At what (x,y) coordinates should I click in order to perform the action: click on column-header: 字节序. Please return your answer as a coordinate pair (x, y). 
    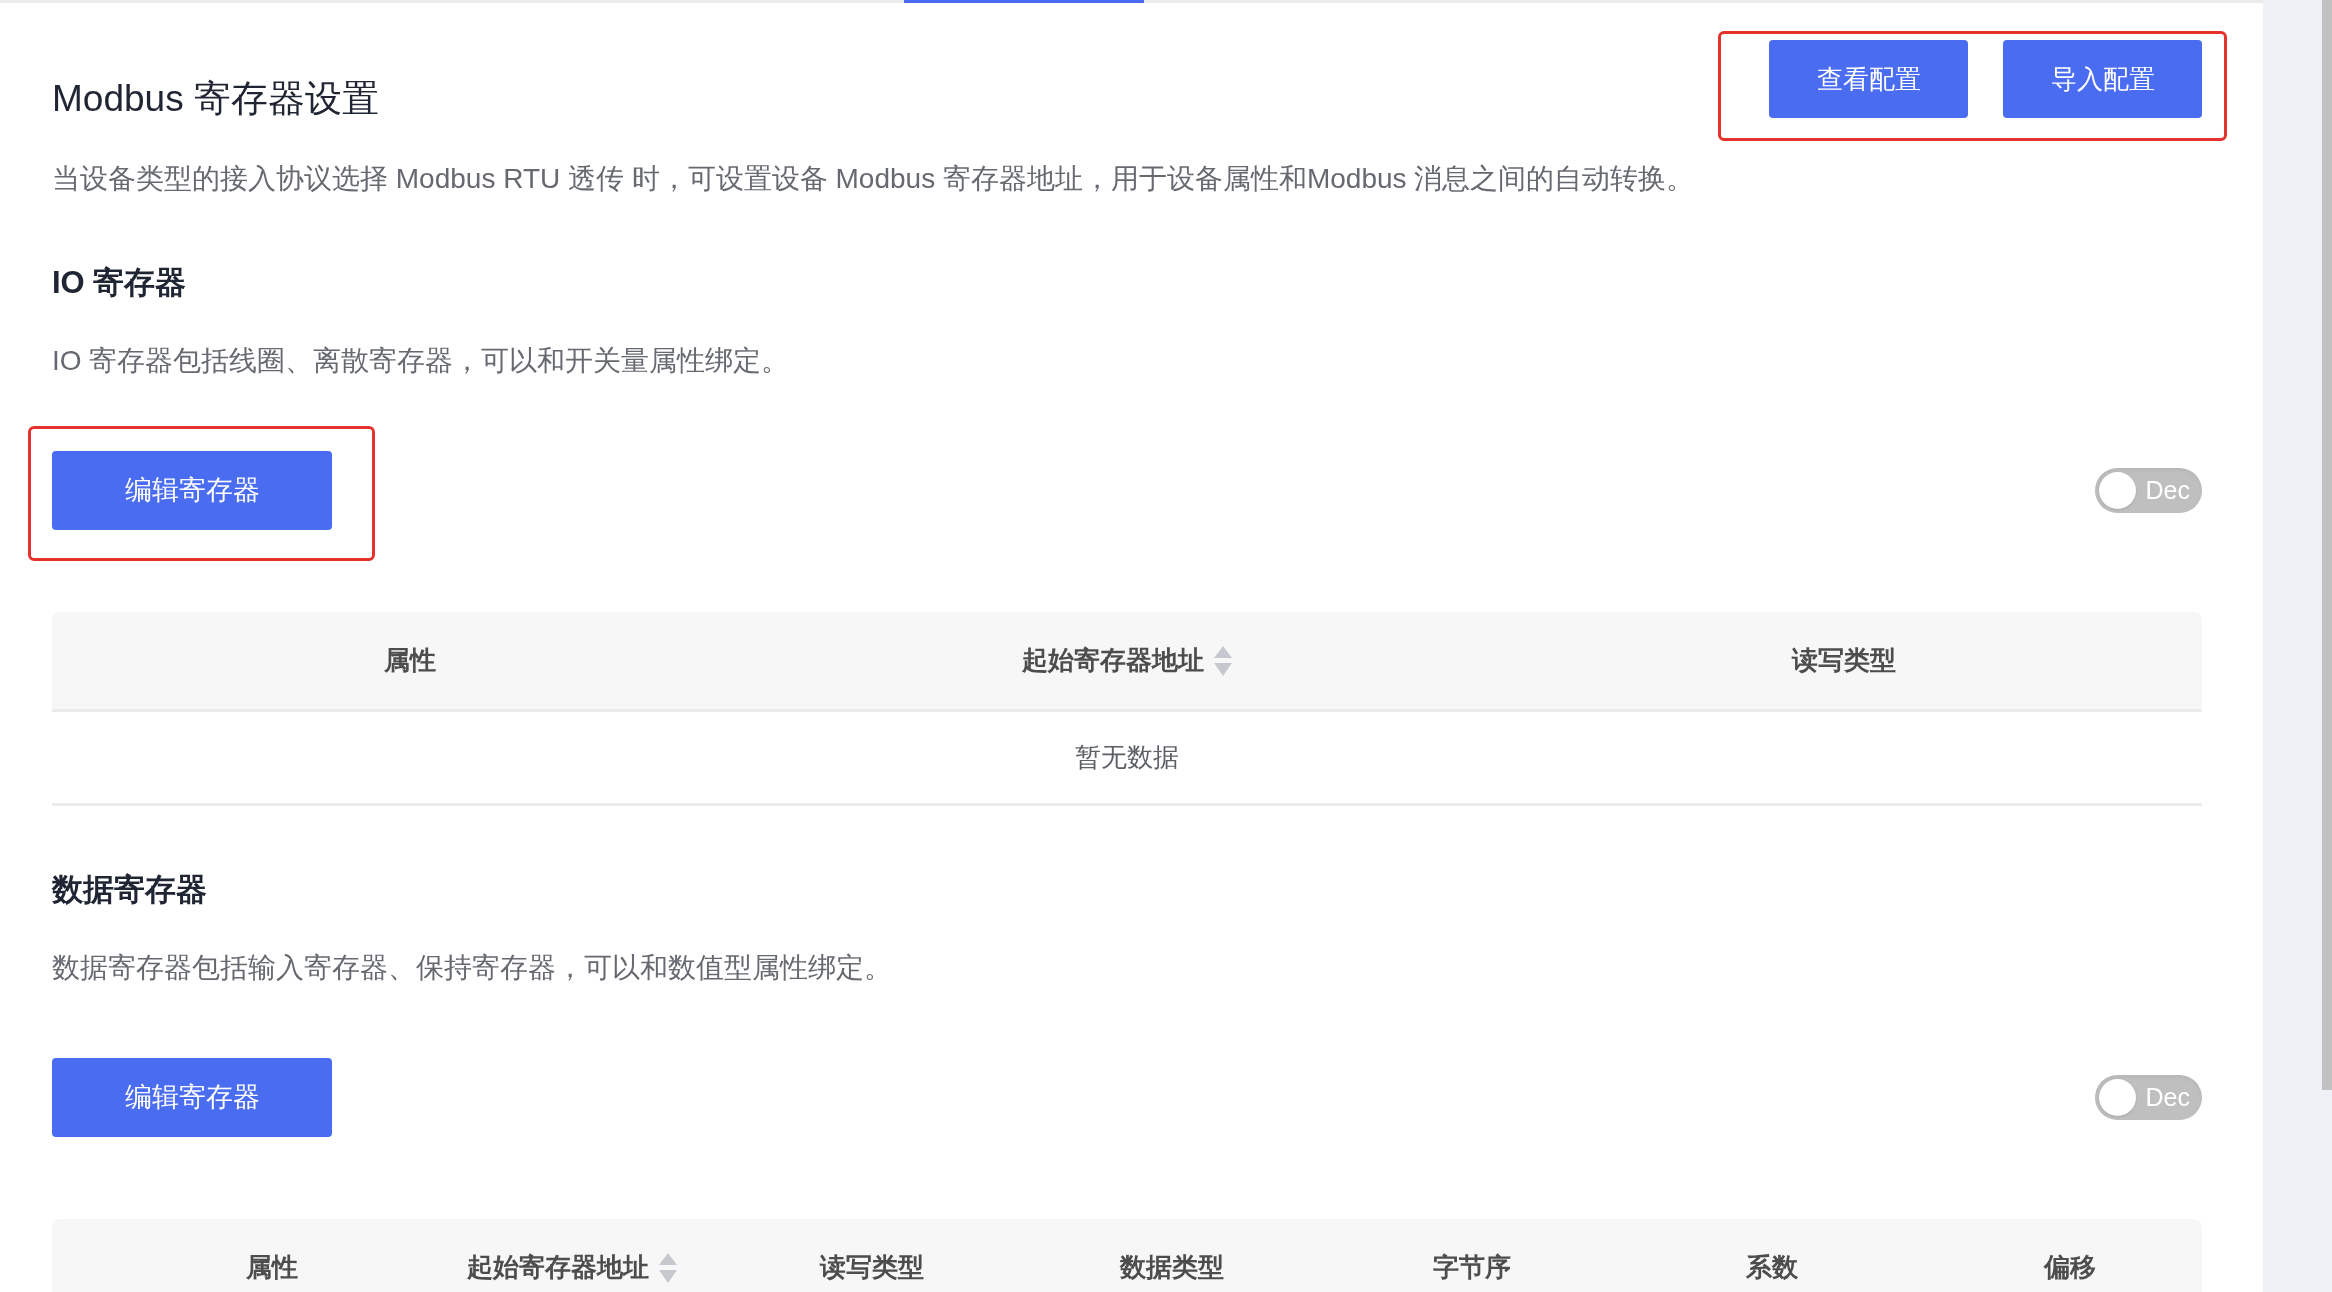
    Looking at the image, I should click on (1472, 1267).